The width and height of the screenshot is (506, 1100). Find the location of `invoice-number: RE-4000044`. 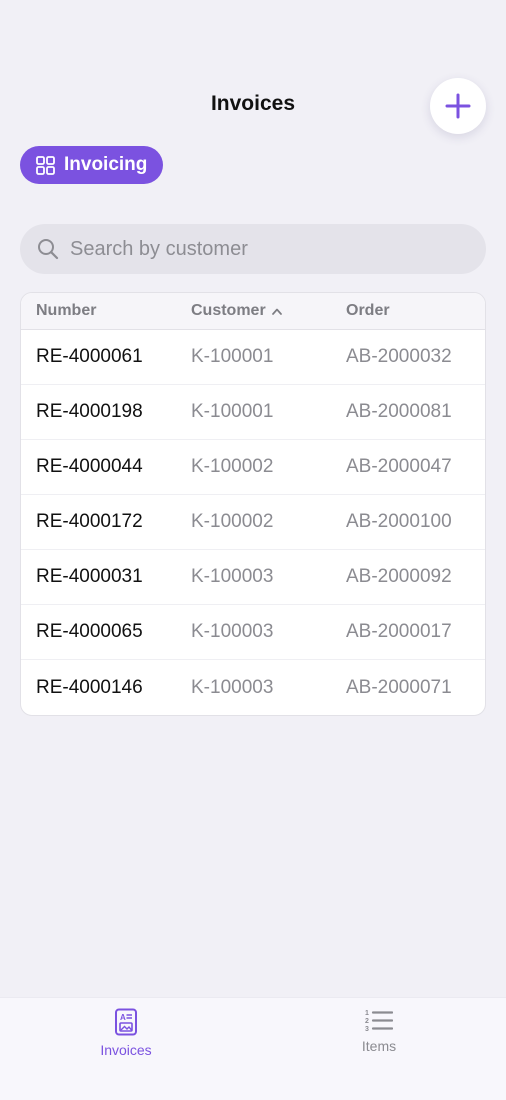

invoice-number: RE-4000044 is located at coordinates (89, 466).